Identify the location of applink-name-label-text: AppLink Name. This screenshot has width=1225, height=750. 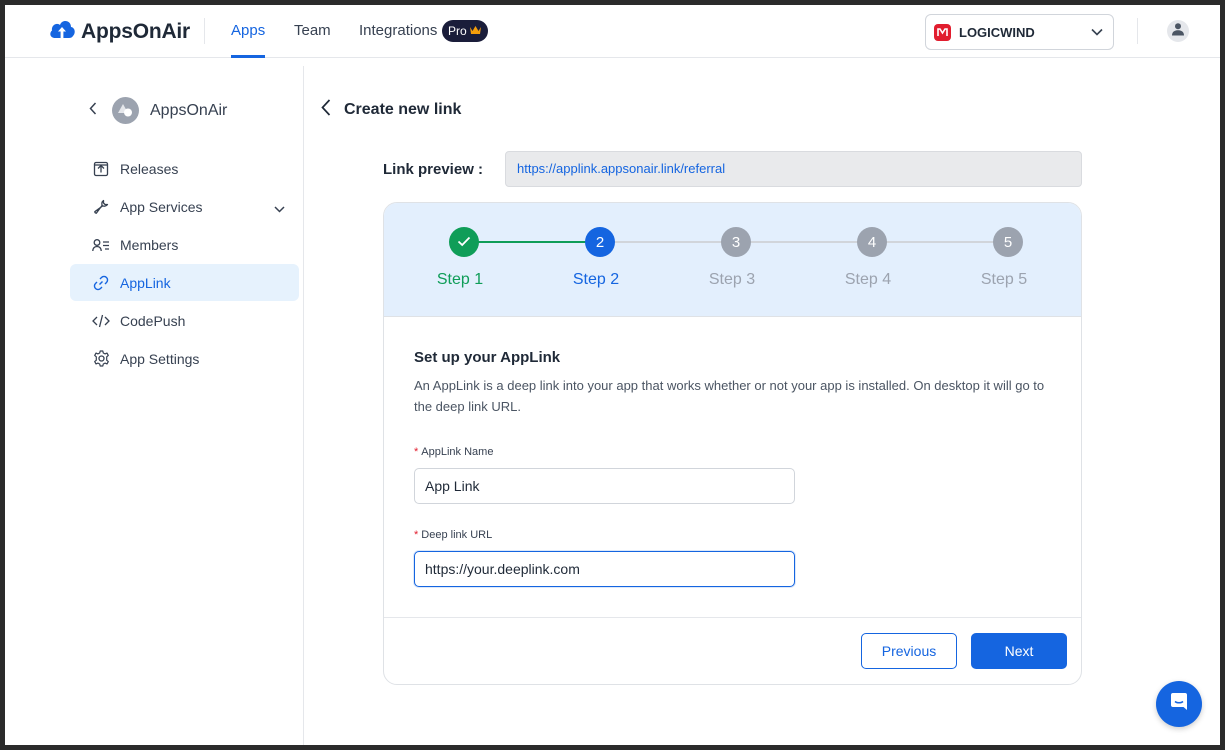
(457, 452).